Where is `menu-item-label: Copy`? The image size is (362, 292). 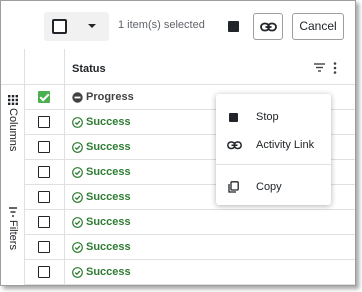
menu-item-label: Copy is located at coordinates (269, 187).